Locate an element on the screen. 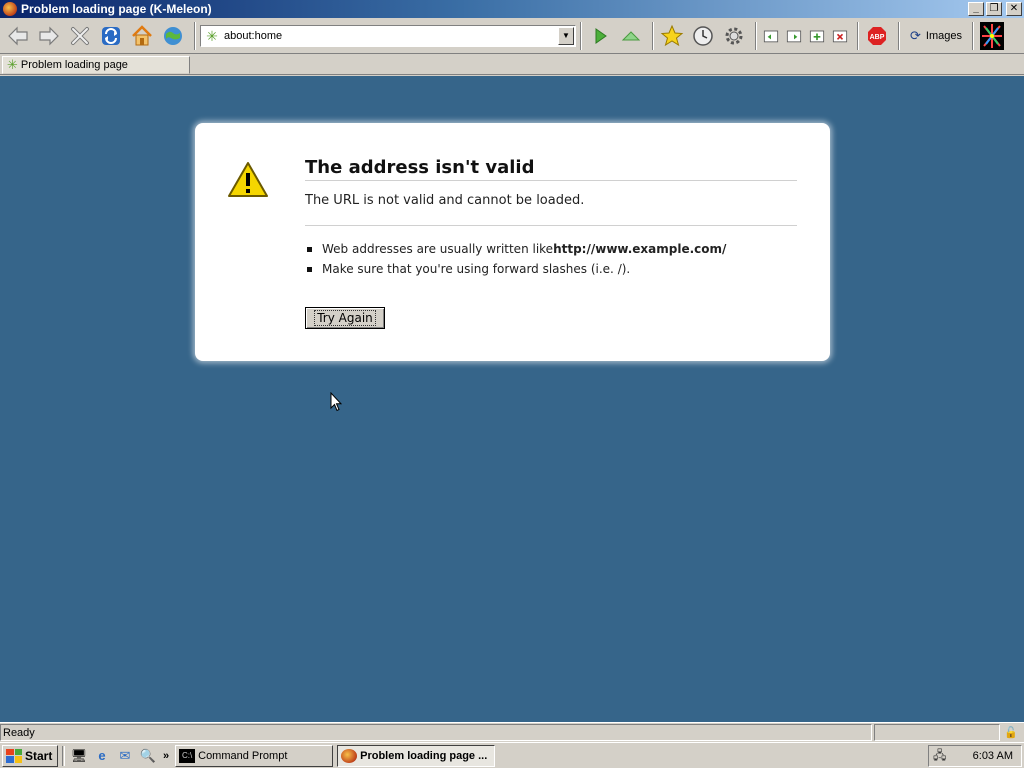 This screenshot has width=1024, height=768. history-button is located at coordinates (703, 36).